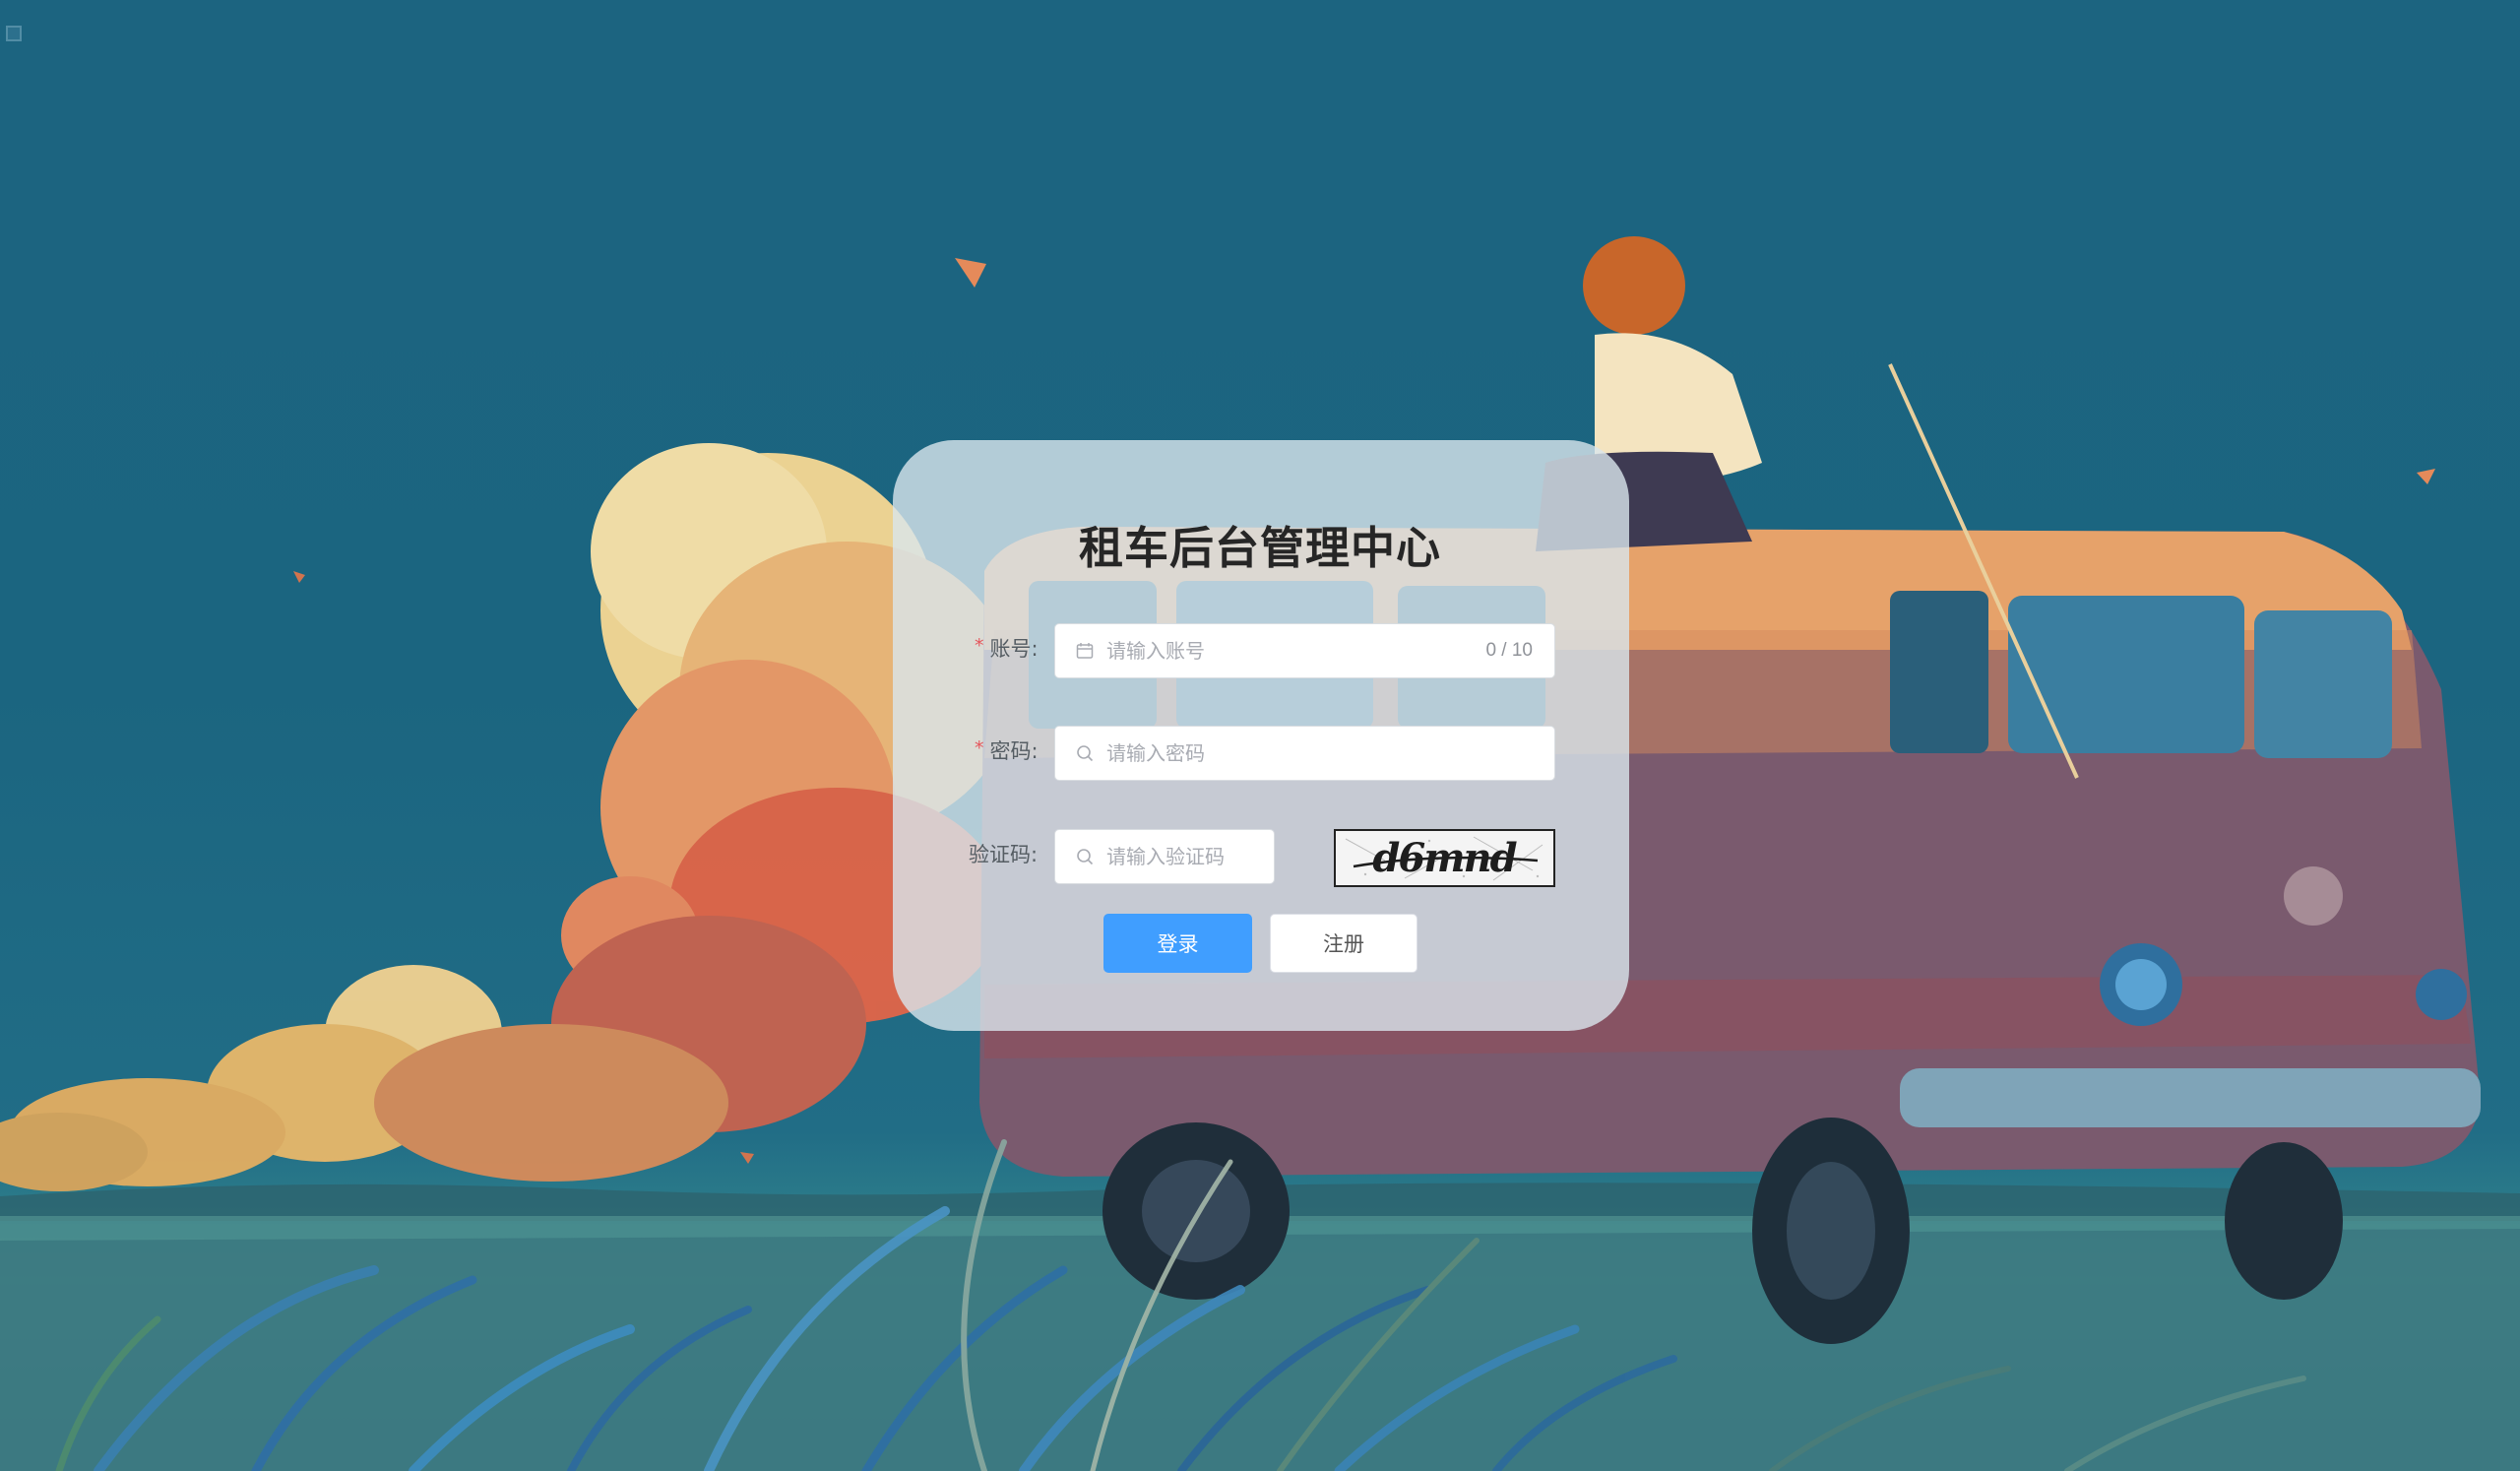 Image resolution: width=2520 pixels, height=1471 pixels. I want to click on calendar-icon, so click(1085, 651).